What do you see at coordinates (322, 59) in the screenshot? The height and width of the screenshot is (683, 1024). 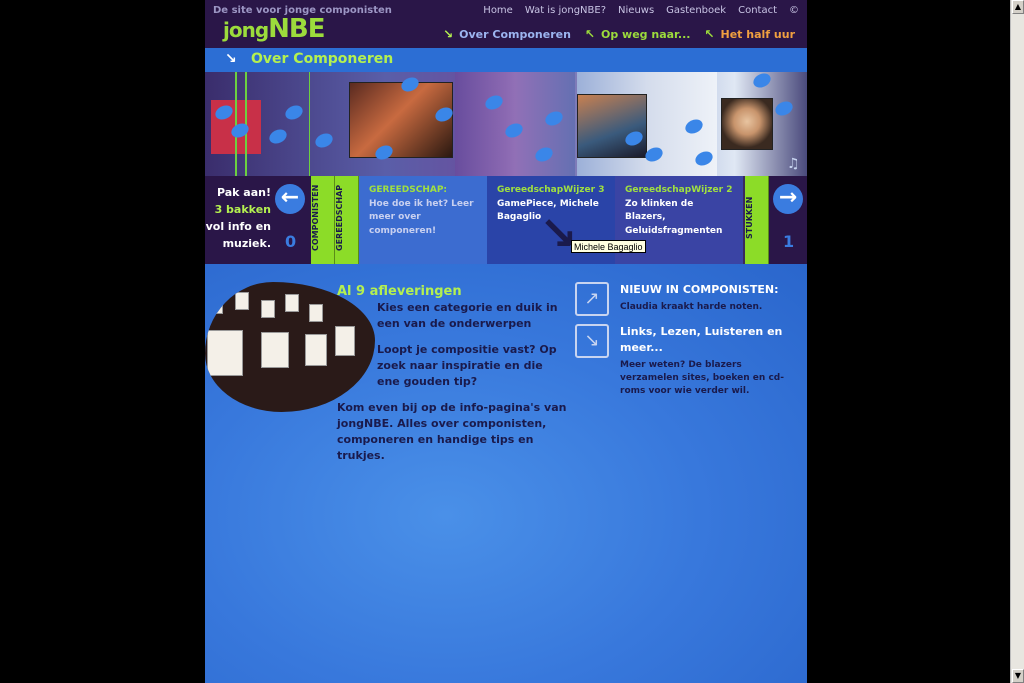 I see `section-title: Over Componeren` at bounding box center [322, 59].